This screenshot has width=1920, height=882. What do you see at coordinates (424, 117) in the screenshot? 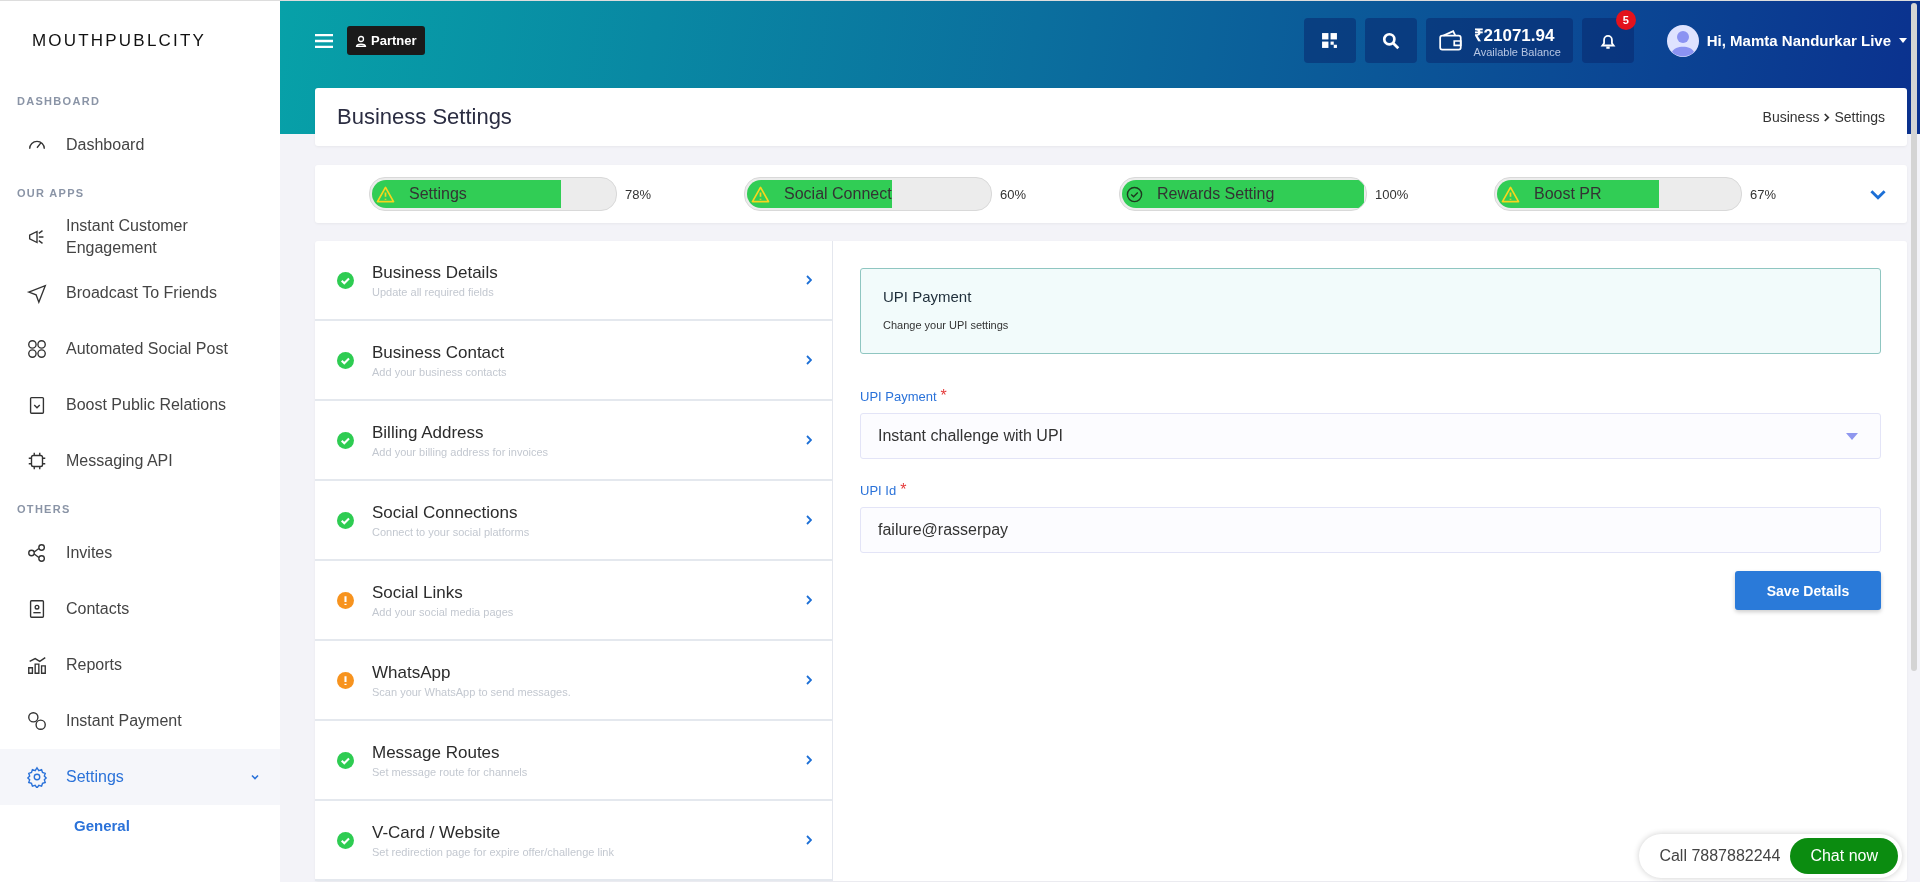
I see `page-title: Business Settings` at bounding box center [424, 117].